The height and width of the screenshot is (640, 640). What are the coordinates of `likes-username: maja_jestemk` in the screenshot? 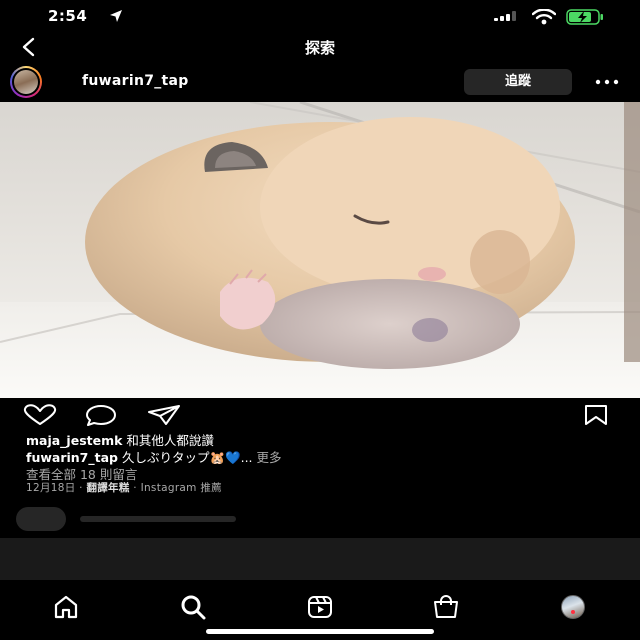 It's located at (74, 440).